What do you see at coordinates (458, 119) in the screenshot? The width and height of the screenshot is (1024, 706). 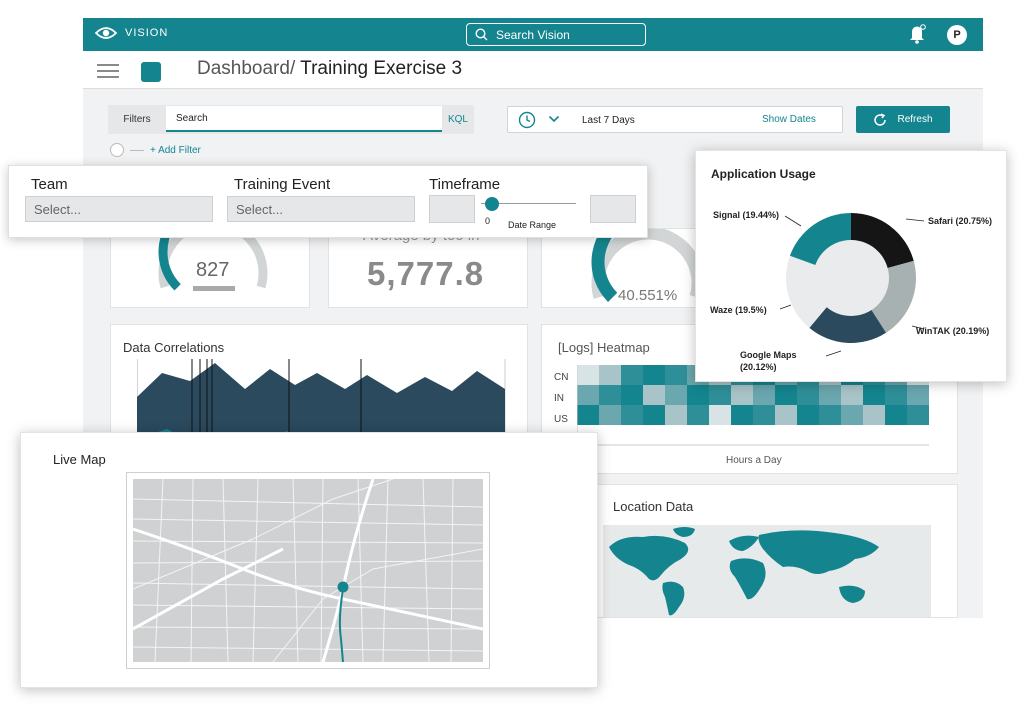 I see `kql-toggle: KQL` at bounding box center [458, 119].